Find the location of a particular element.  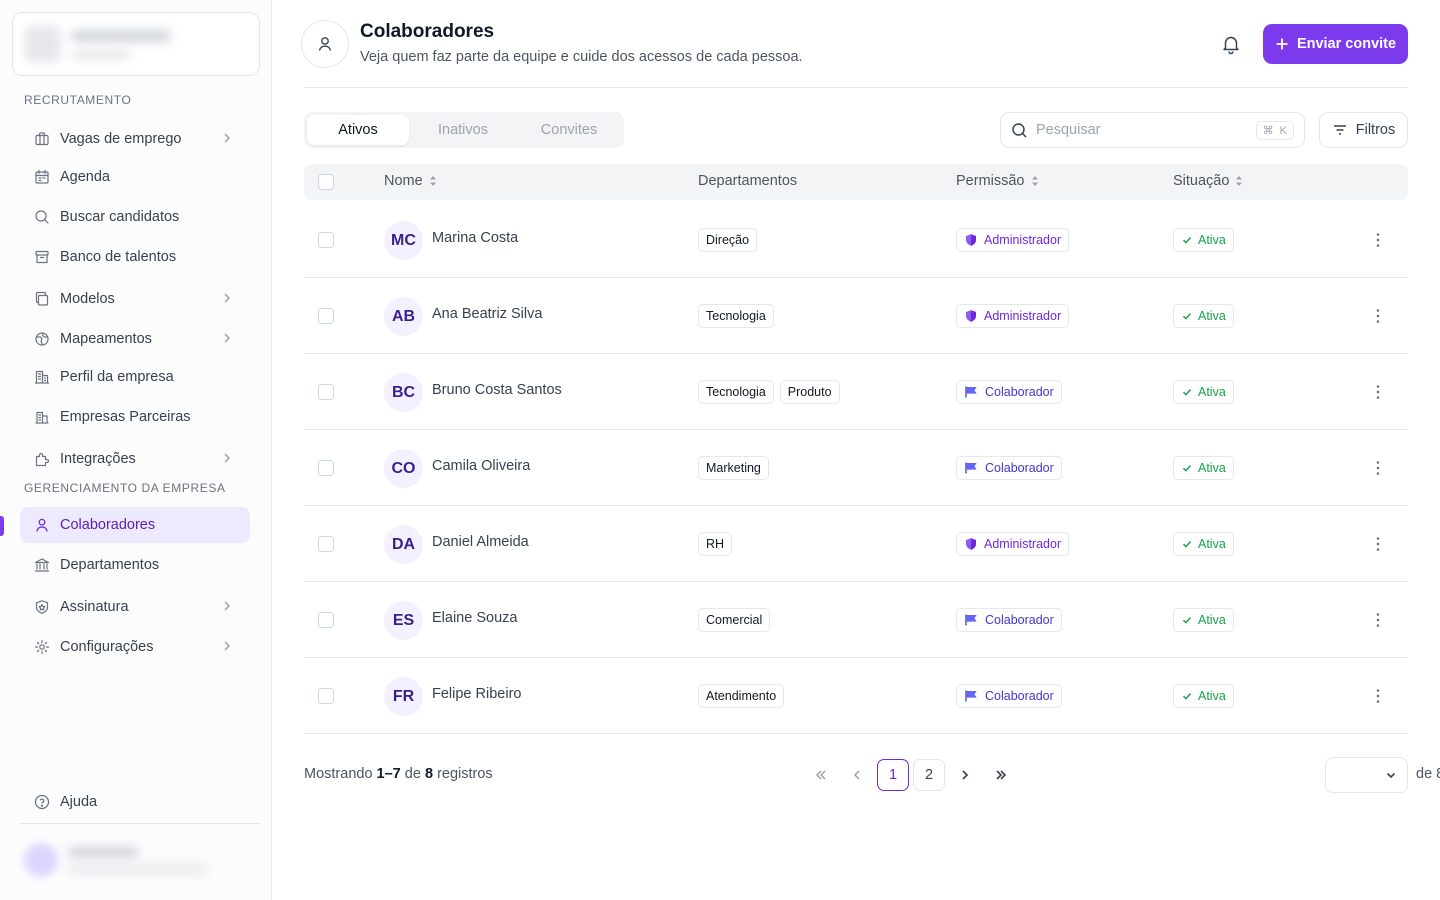

departments-cell: Direção is located at coordinates (728, 240).